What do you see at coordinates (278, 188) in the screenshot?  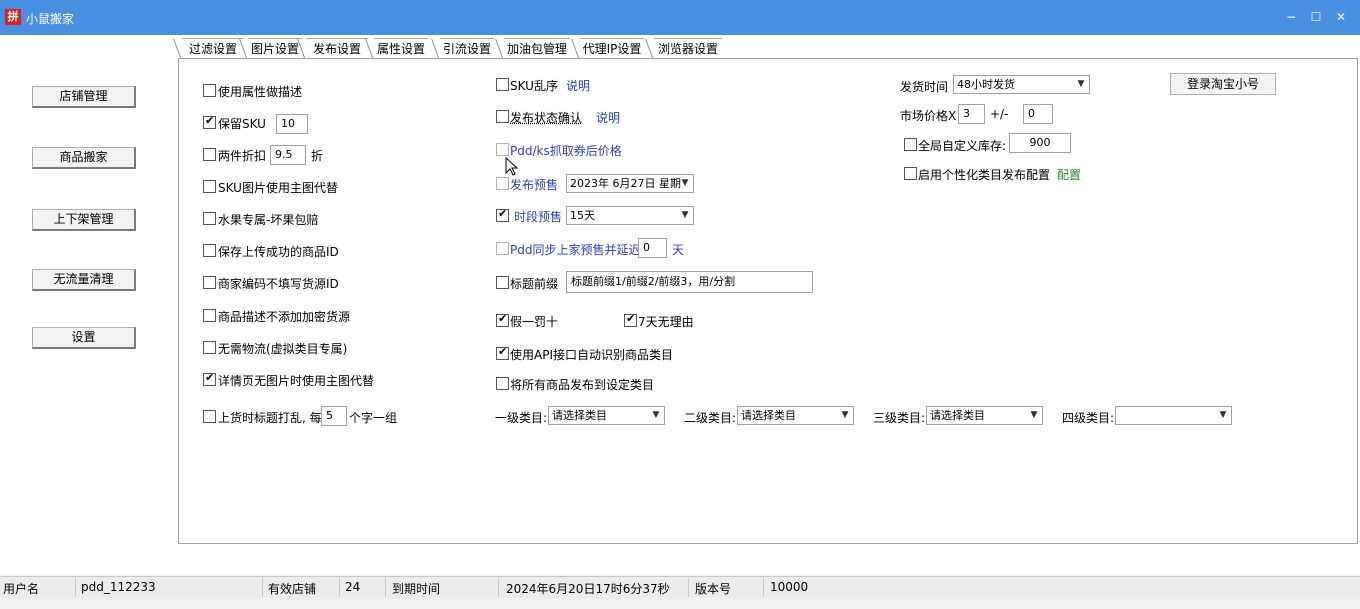 I see `sku-image-label: SKU图片使用主图代替` at bounding box center [278, 188].